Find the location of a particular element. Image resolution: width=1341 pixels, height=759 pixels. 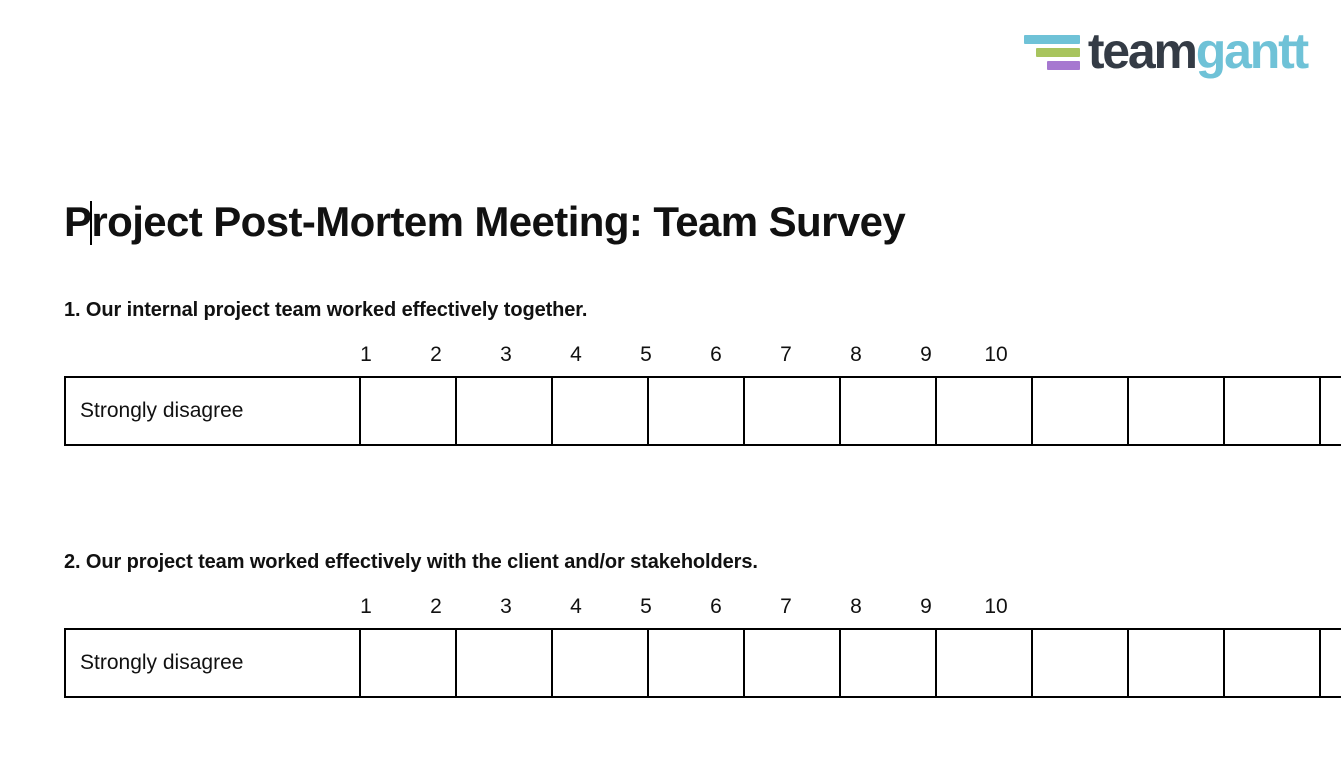

scale-table-1: Strongly disagree Strongly agree is located at coordinates (702, 411).